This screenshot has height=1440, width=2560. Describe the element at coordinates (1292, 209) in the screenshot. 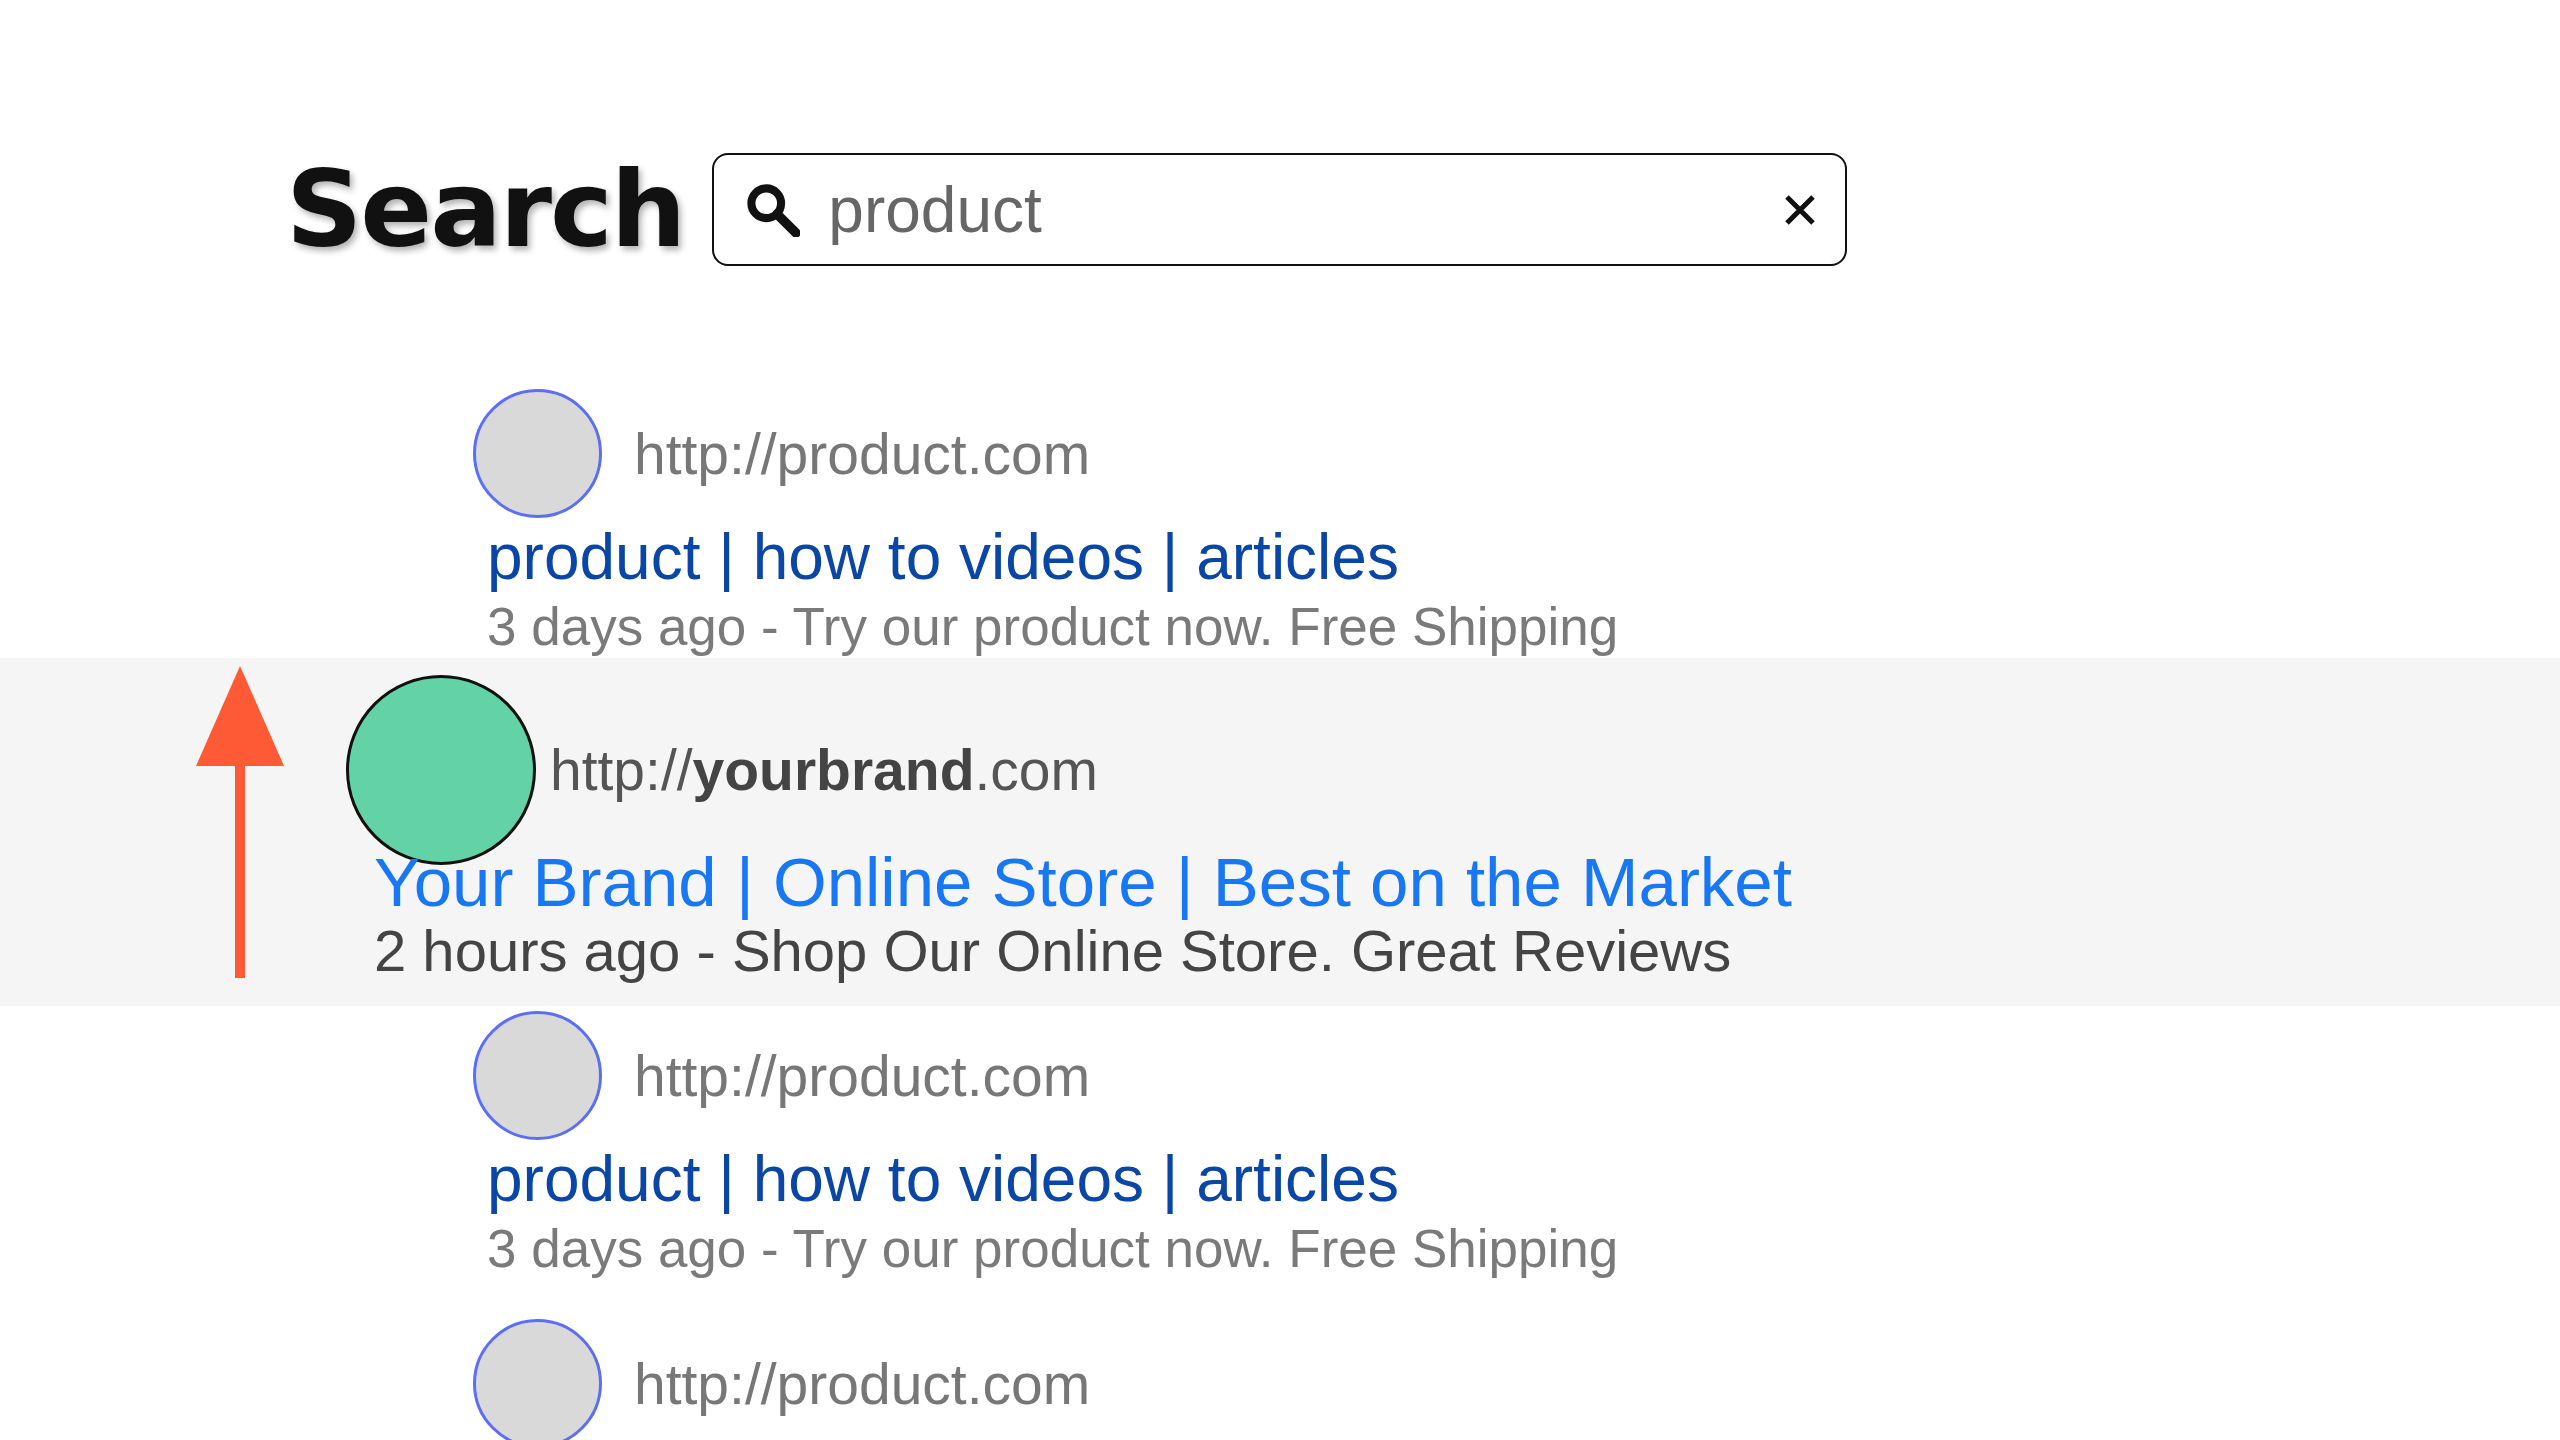

I see `search-input: product` at that location.